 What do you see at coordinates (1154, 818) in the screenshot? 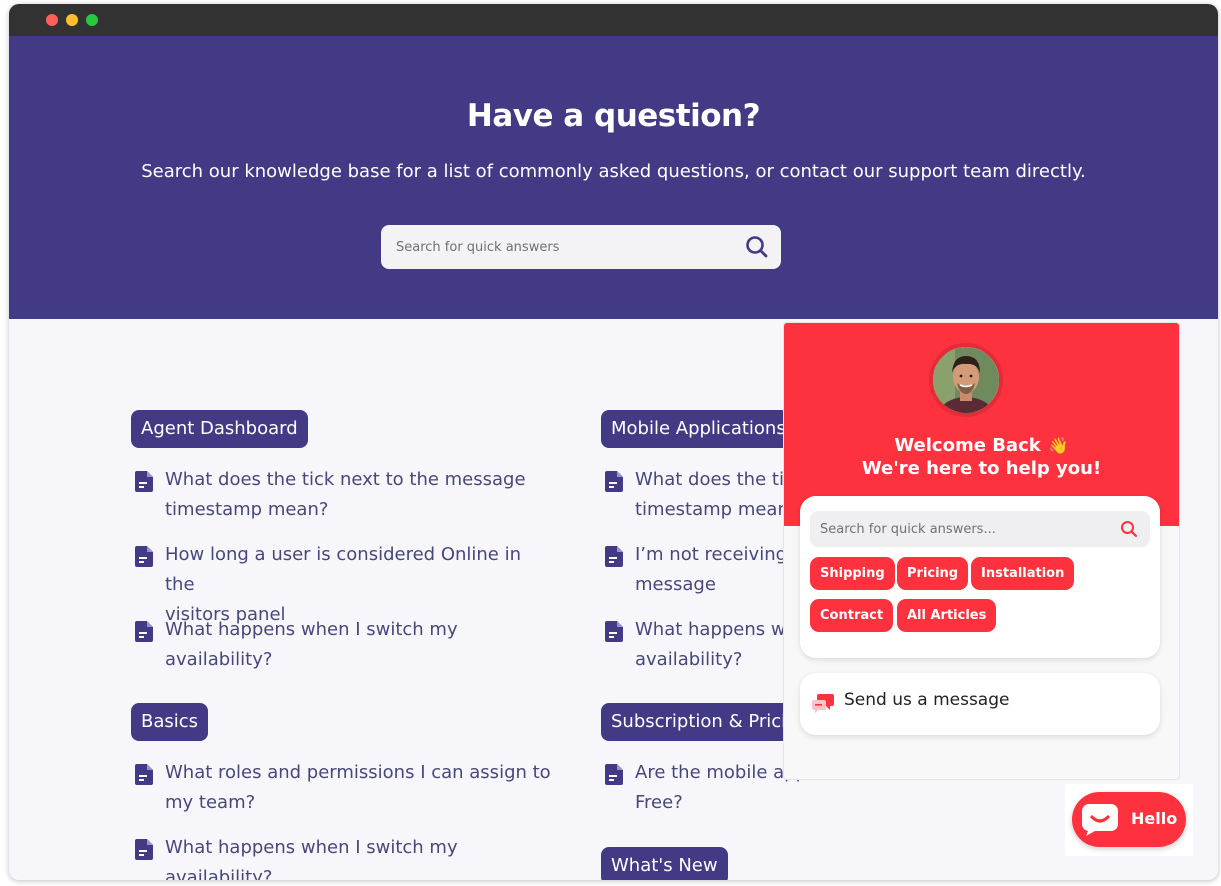
I see `launcher-label: Hello` at bounding box center [1154, 818].